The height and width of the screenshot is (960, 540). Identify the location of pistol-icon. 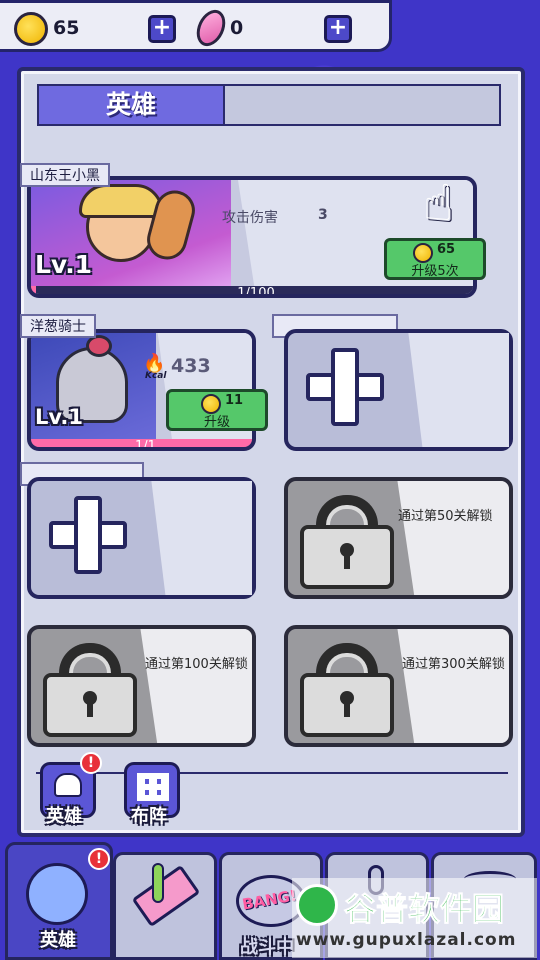
(166, 896).